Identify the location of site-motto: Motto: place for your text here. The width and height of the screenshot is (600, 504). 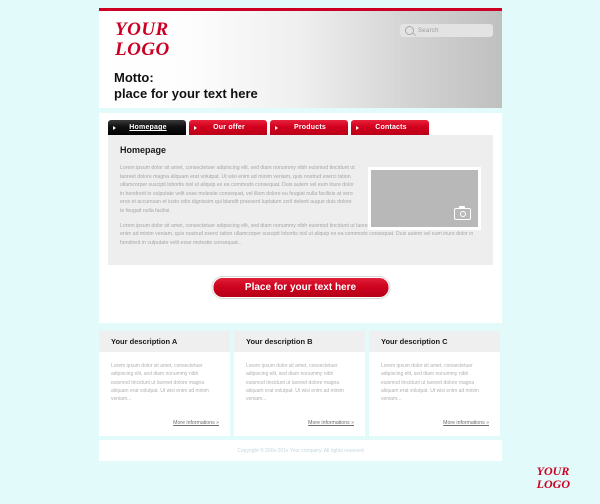
(186, 86).